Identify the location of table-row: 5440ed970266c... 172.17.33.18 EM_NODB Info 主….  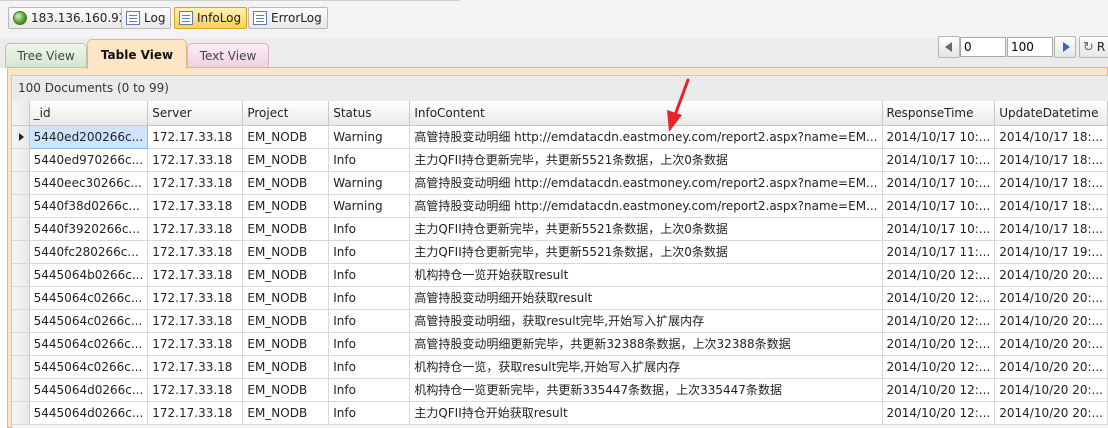
(560, 160).